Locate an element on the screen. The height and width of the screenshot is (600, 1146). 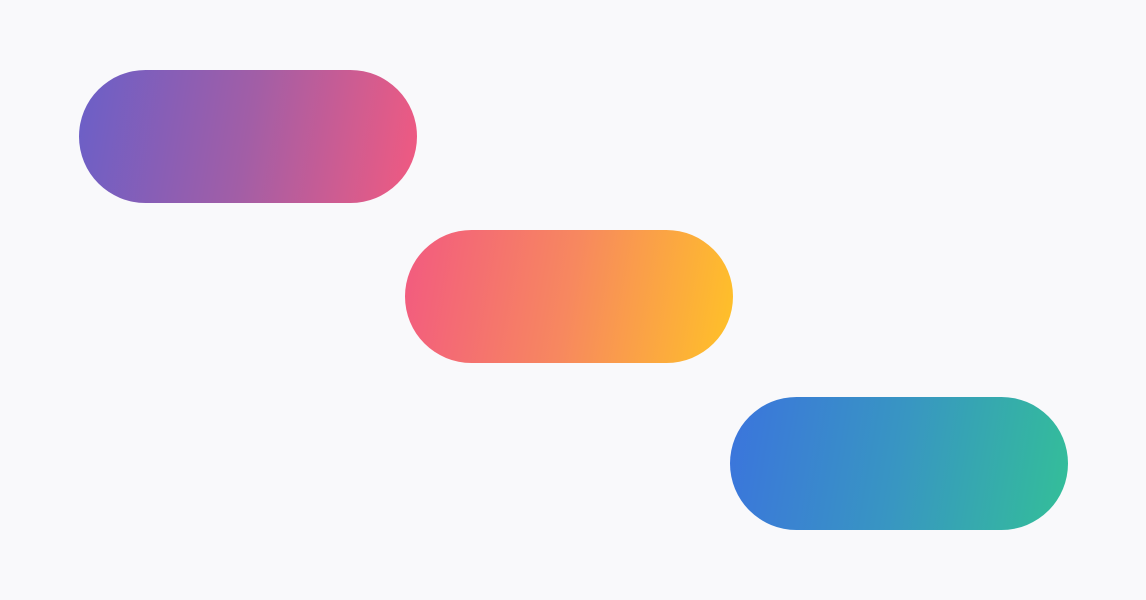
gradient-pill-purple-pink is located at coordinates (248, 136).